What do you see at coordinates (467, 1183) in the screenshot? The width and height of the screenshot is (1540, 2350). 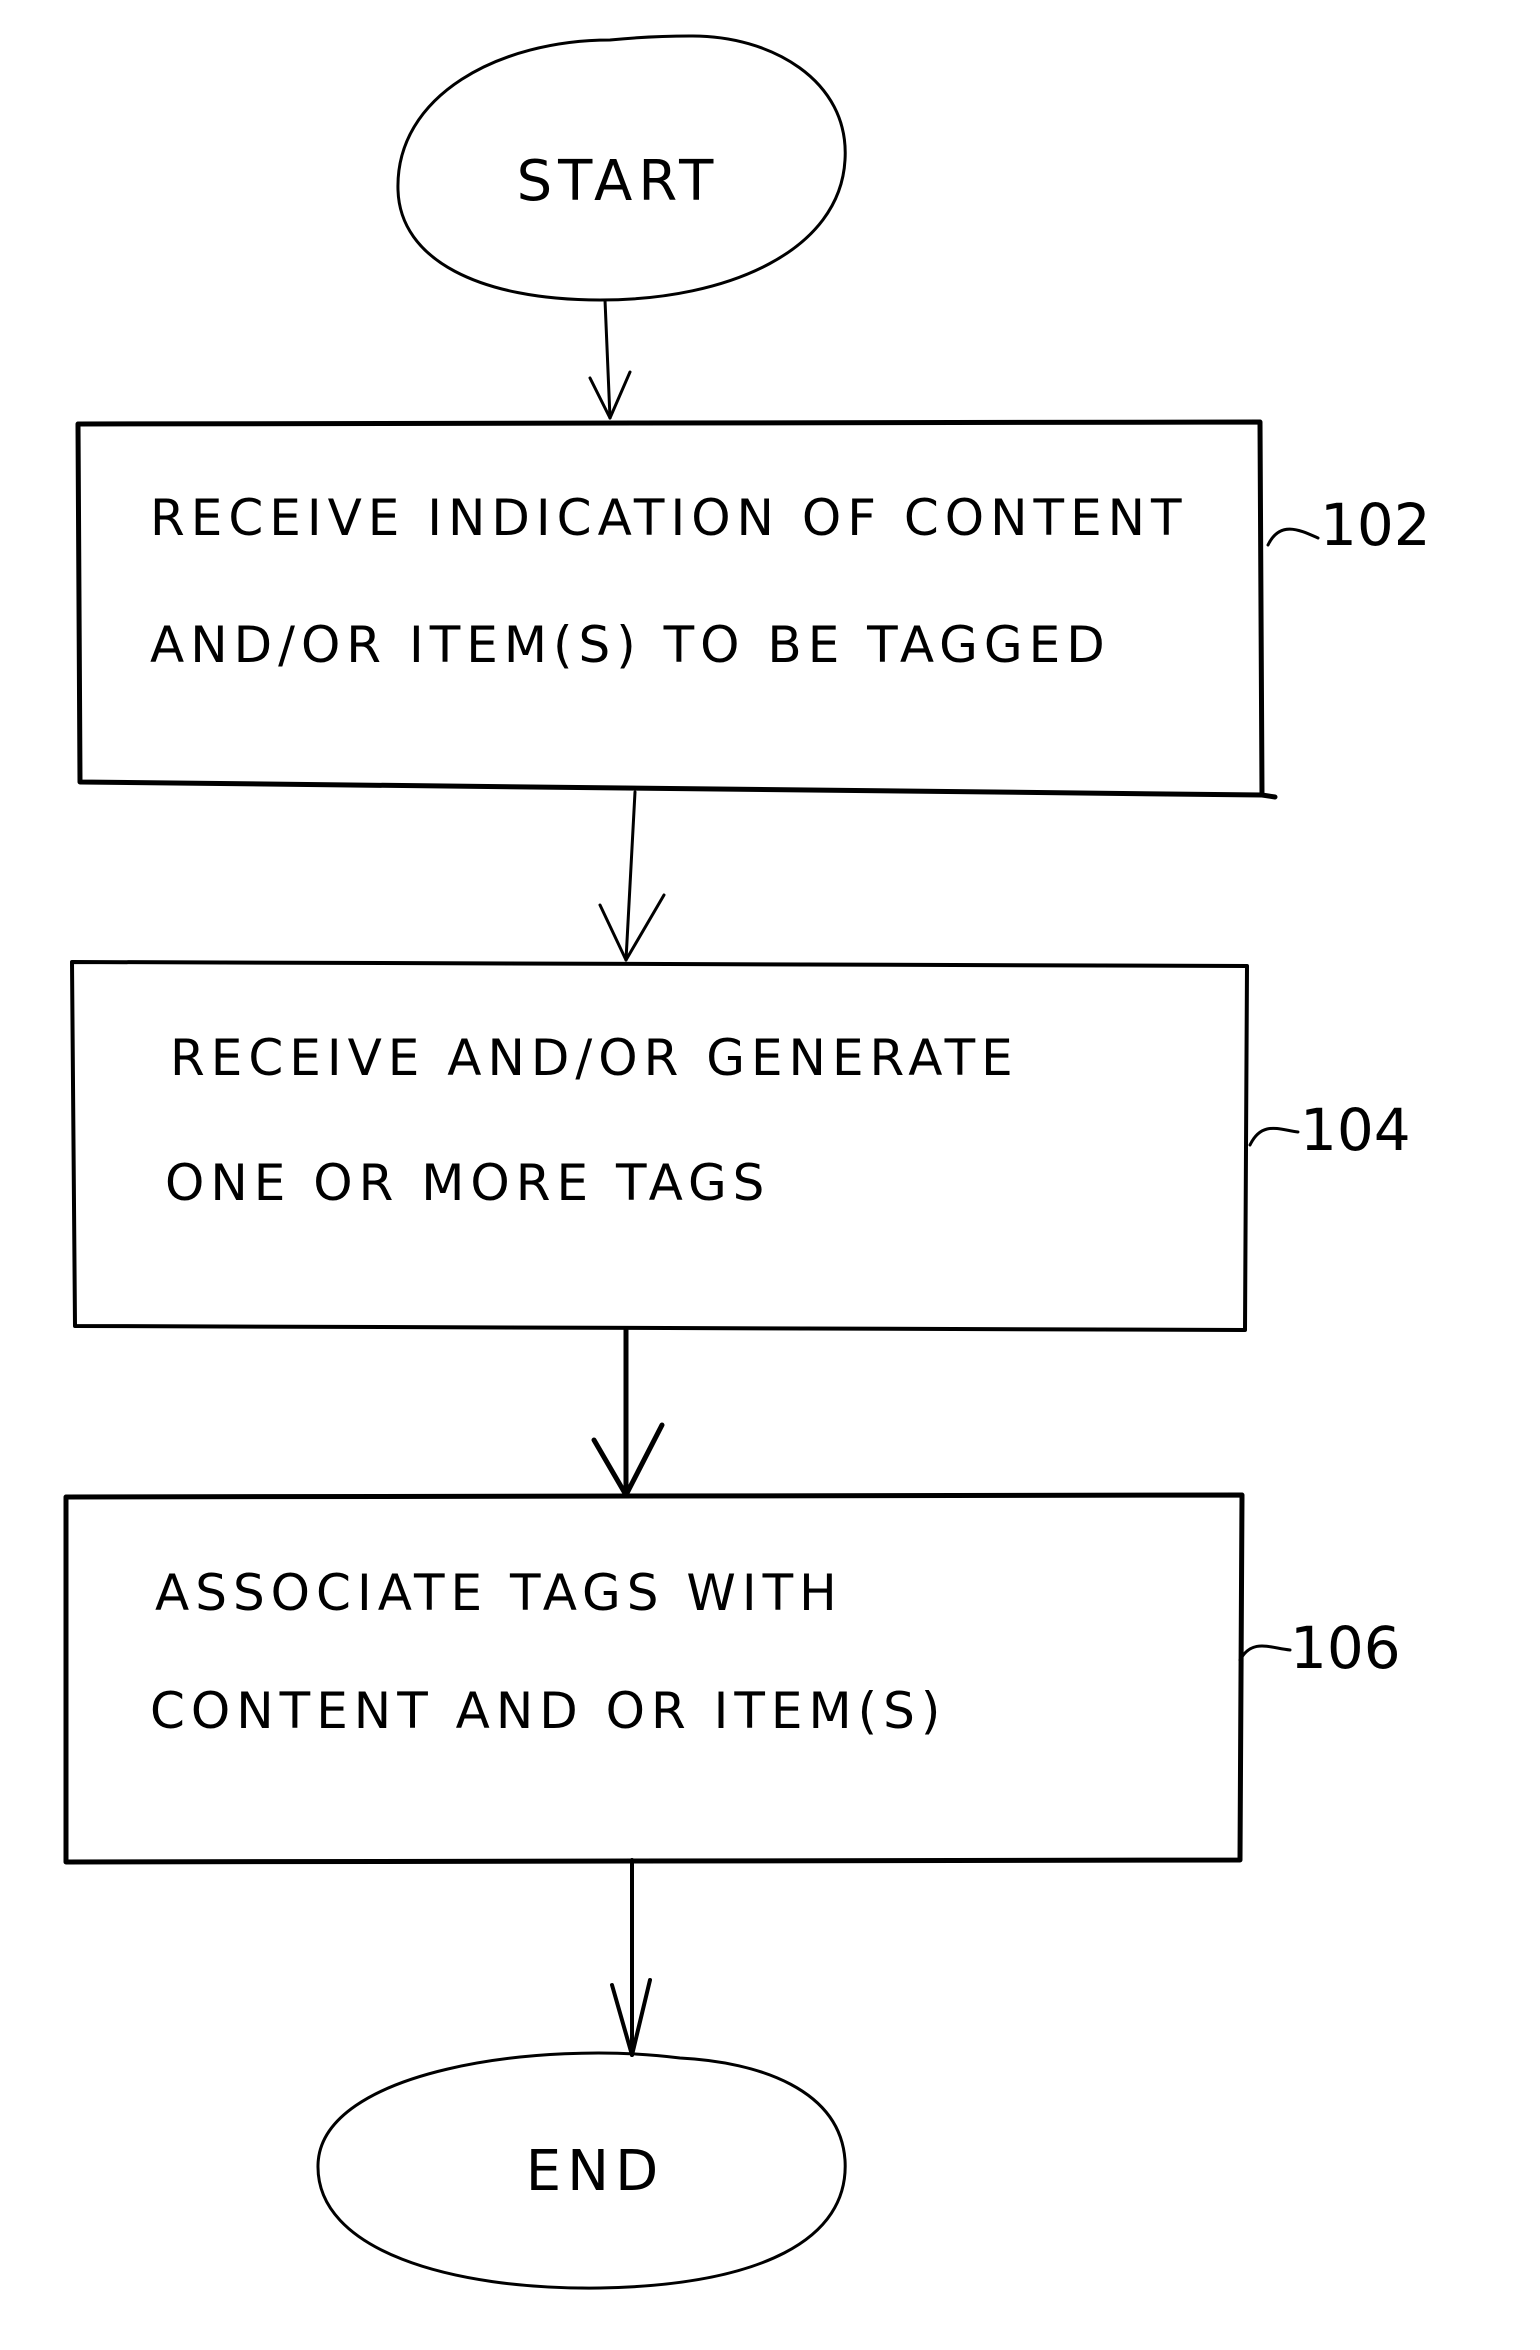 I see `step-104-line-2: ONE OR MORE TAGS` at bounding box center [467, 1183].